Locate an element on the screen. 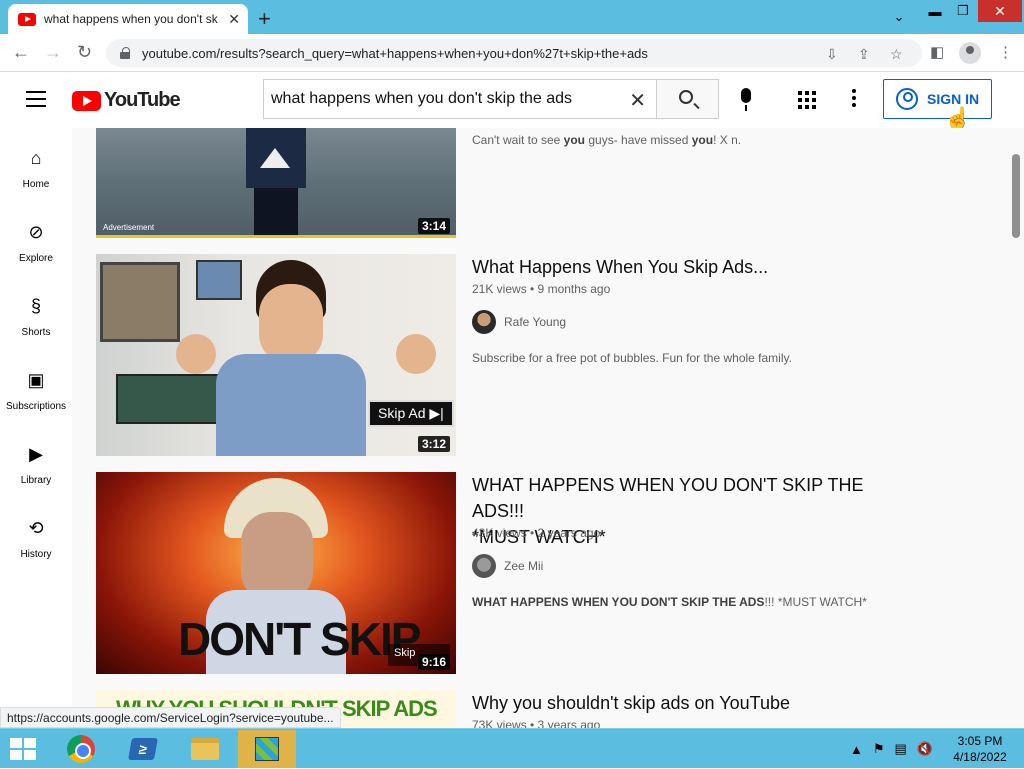 The height and width of the screenshot is (769, 1024). youtube-play-icon is located at coordinates (86, 100).